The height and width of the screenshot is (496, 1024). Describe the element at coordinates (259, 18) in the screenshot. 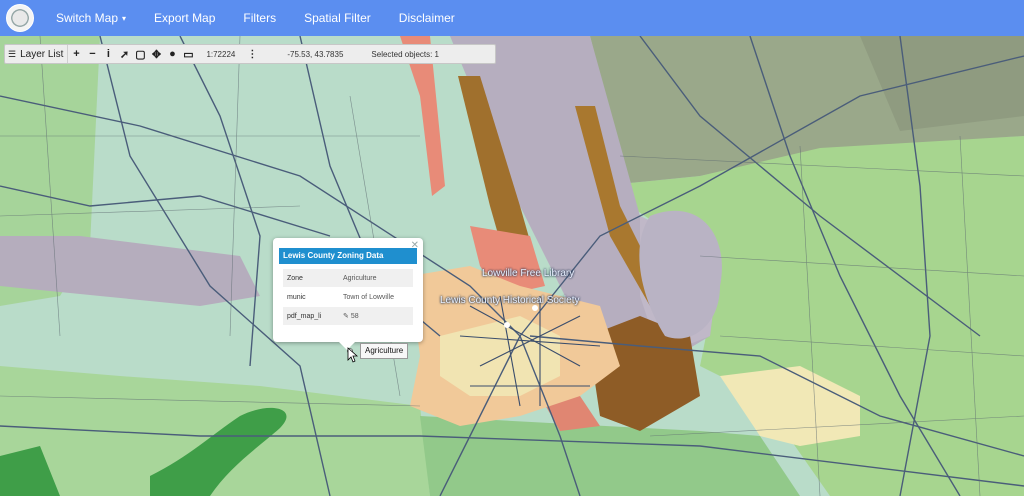

I see `nav-filters: Filters` at that location.